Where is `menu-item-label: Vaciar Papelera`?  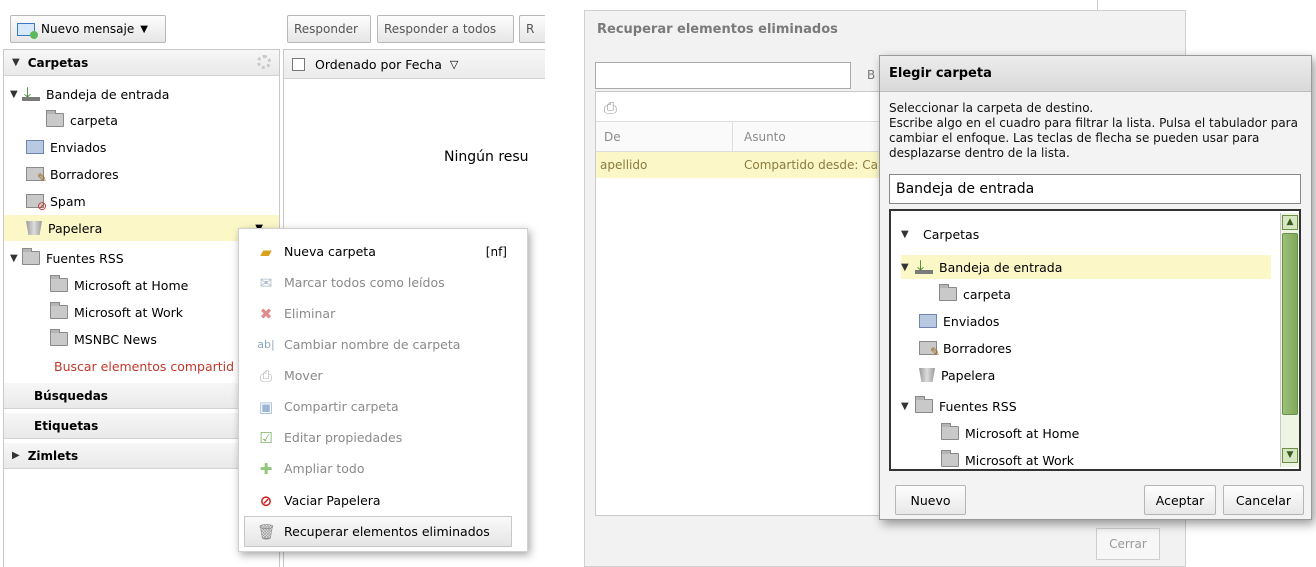
menu-item-label: Vaciar Papelera is located at coordinates (332, 500).